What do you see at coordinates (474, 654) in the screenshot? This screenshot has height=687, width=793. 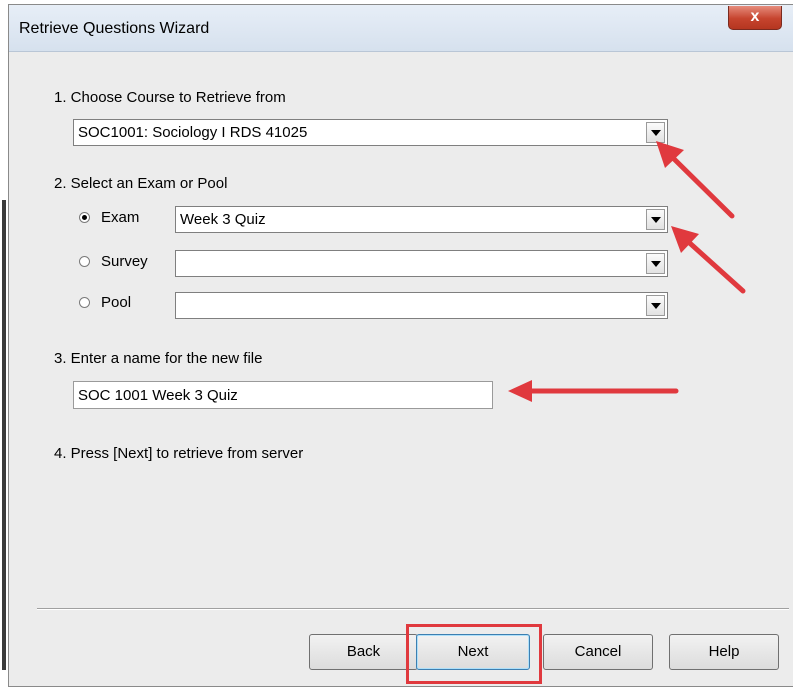 I see `next-highlight-box` at bounding box center [474, 654].